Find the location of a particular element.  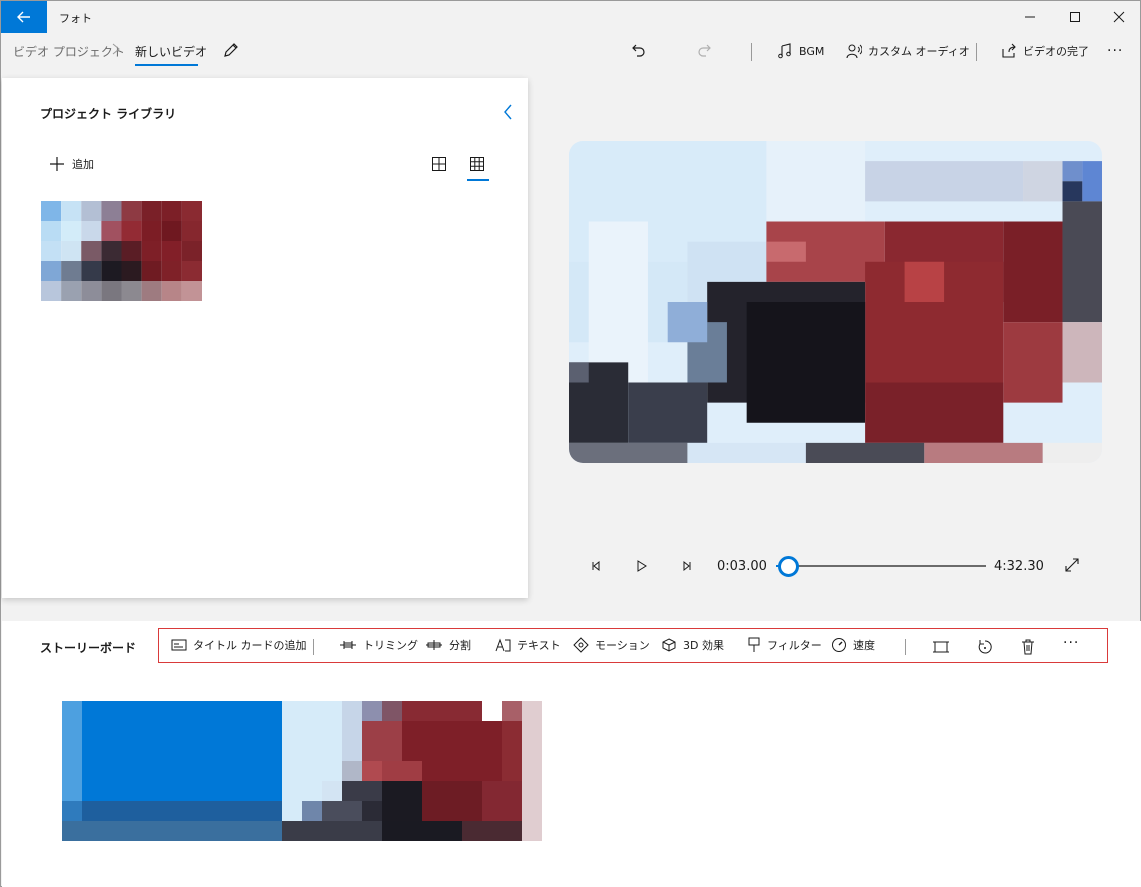

redo-icon is located at coordinates (704, 50).